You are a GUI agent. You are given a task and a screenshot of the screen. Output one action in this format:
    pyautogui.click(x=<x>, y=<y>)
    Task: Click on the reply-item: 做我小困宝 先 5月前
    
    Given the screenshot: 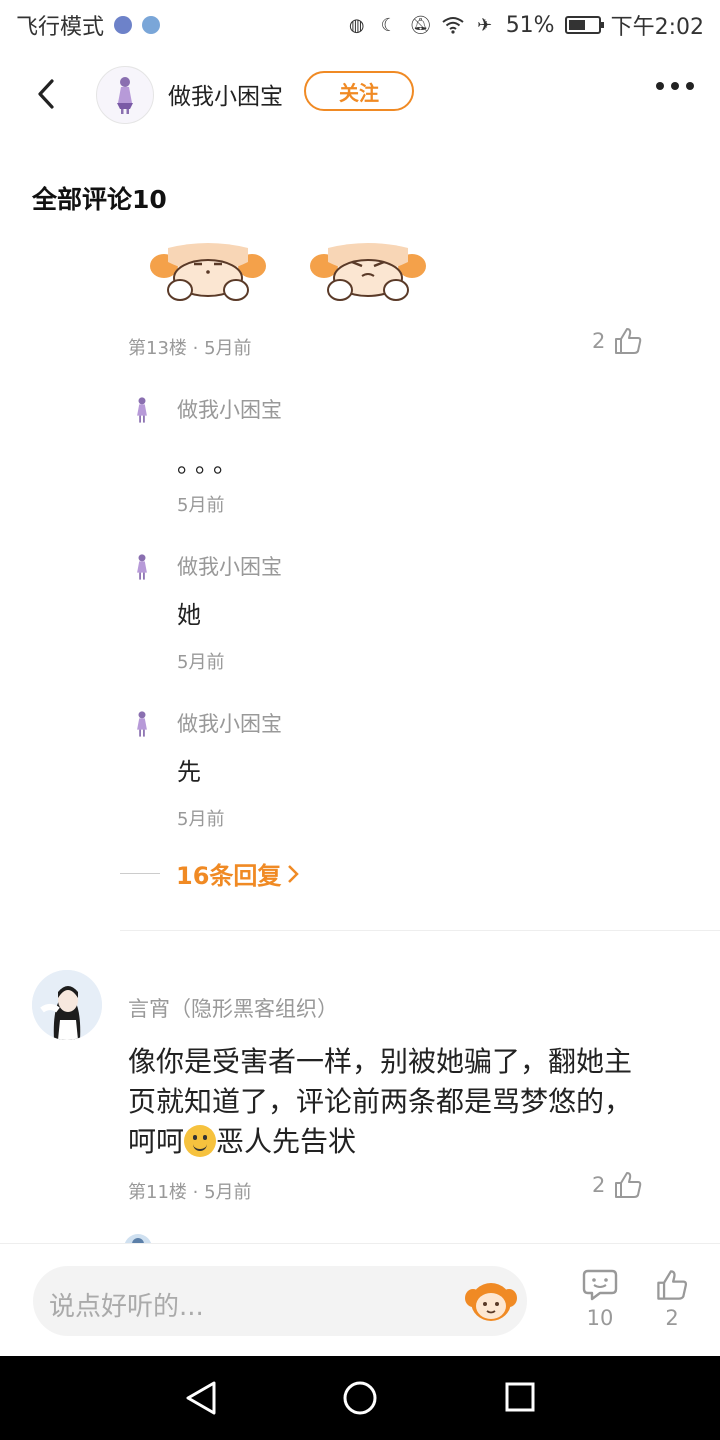 What is the action you would take?
    pyautogui.click(x=408, y=770)
    